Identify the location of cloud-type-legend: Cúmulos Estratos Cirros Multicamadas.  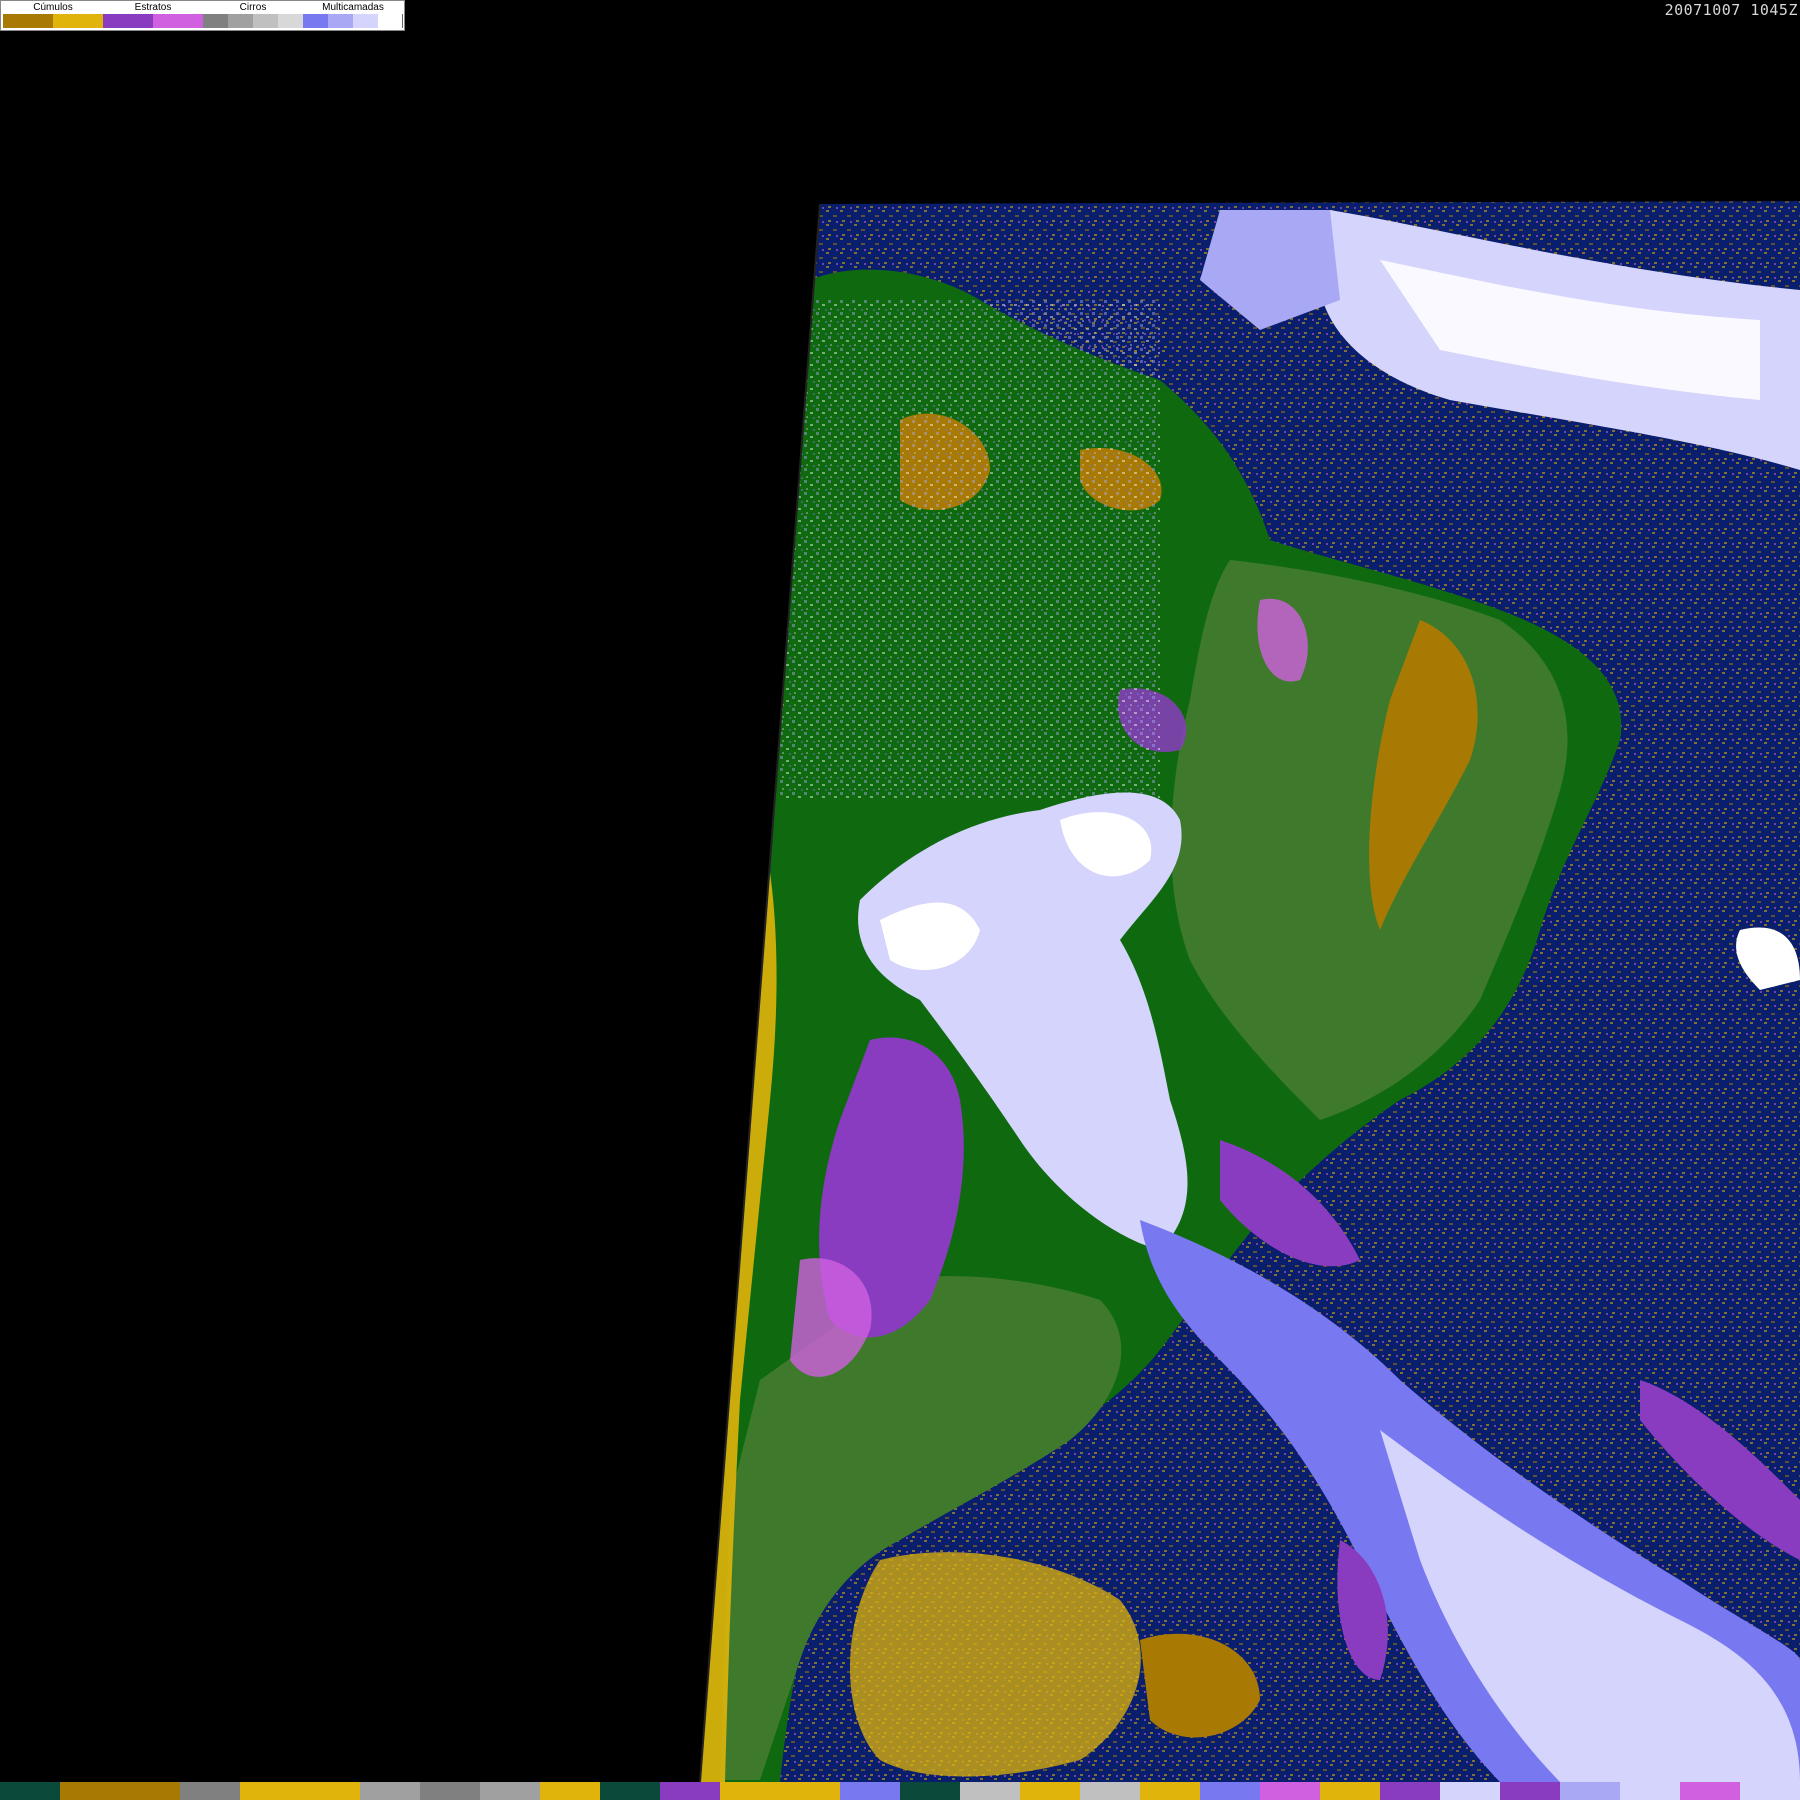
(202, 15).